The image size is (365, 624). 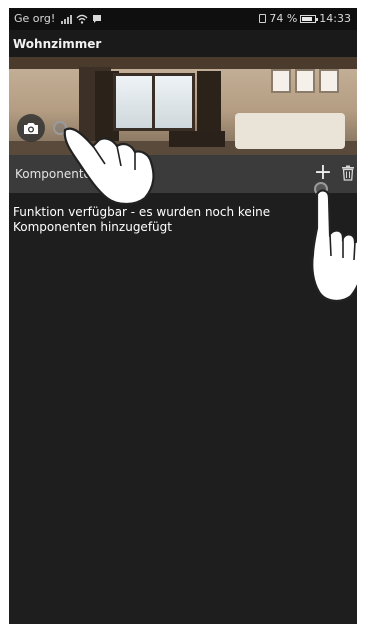 What do you see at coordinates (309, 18) in the screenshot?
I see `battery-icon` at bounding box center [309, 18].